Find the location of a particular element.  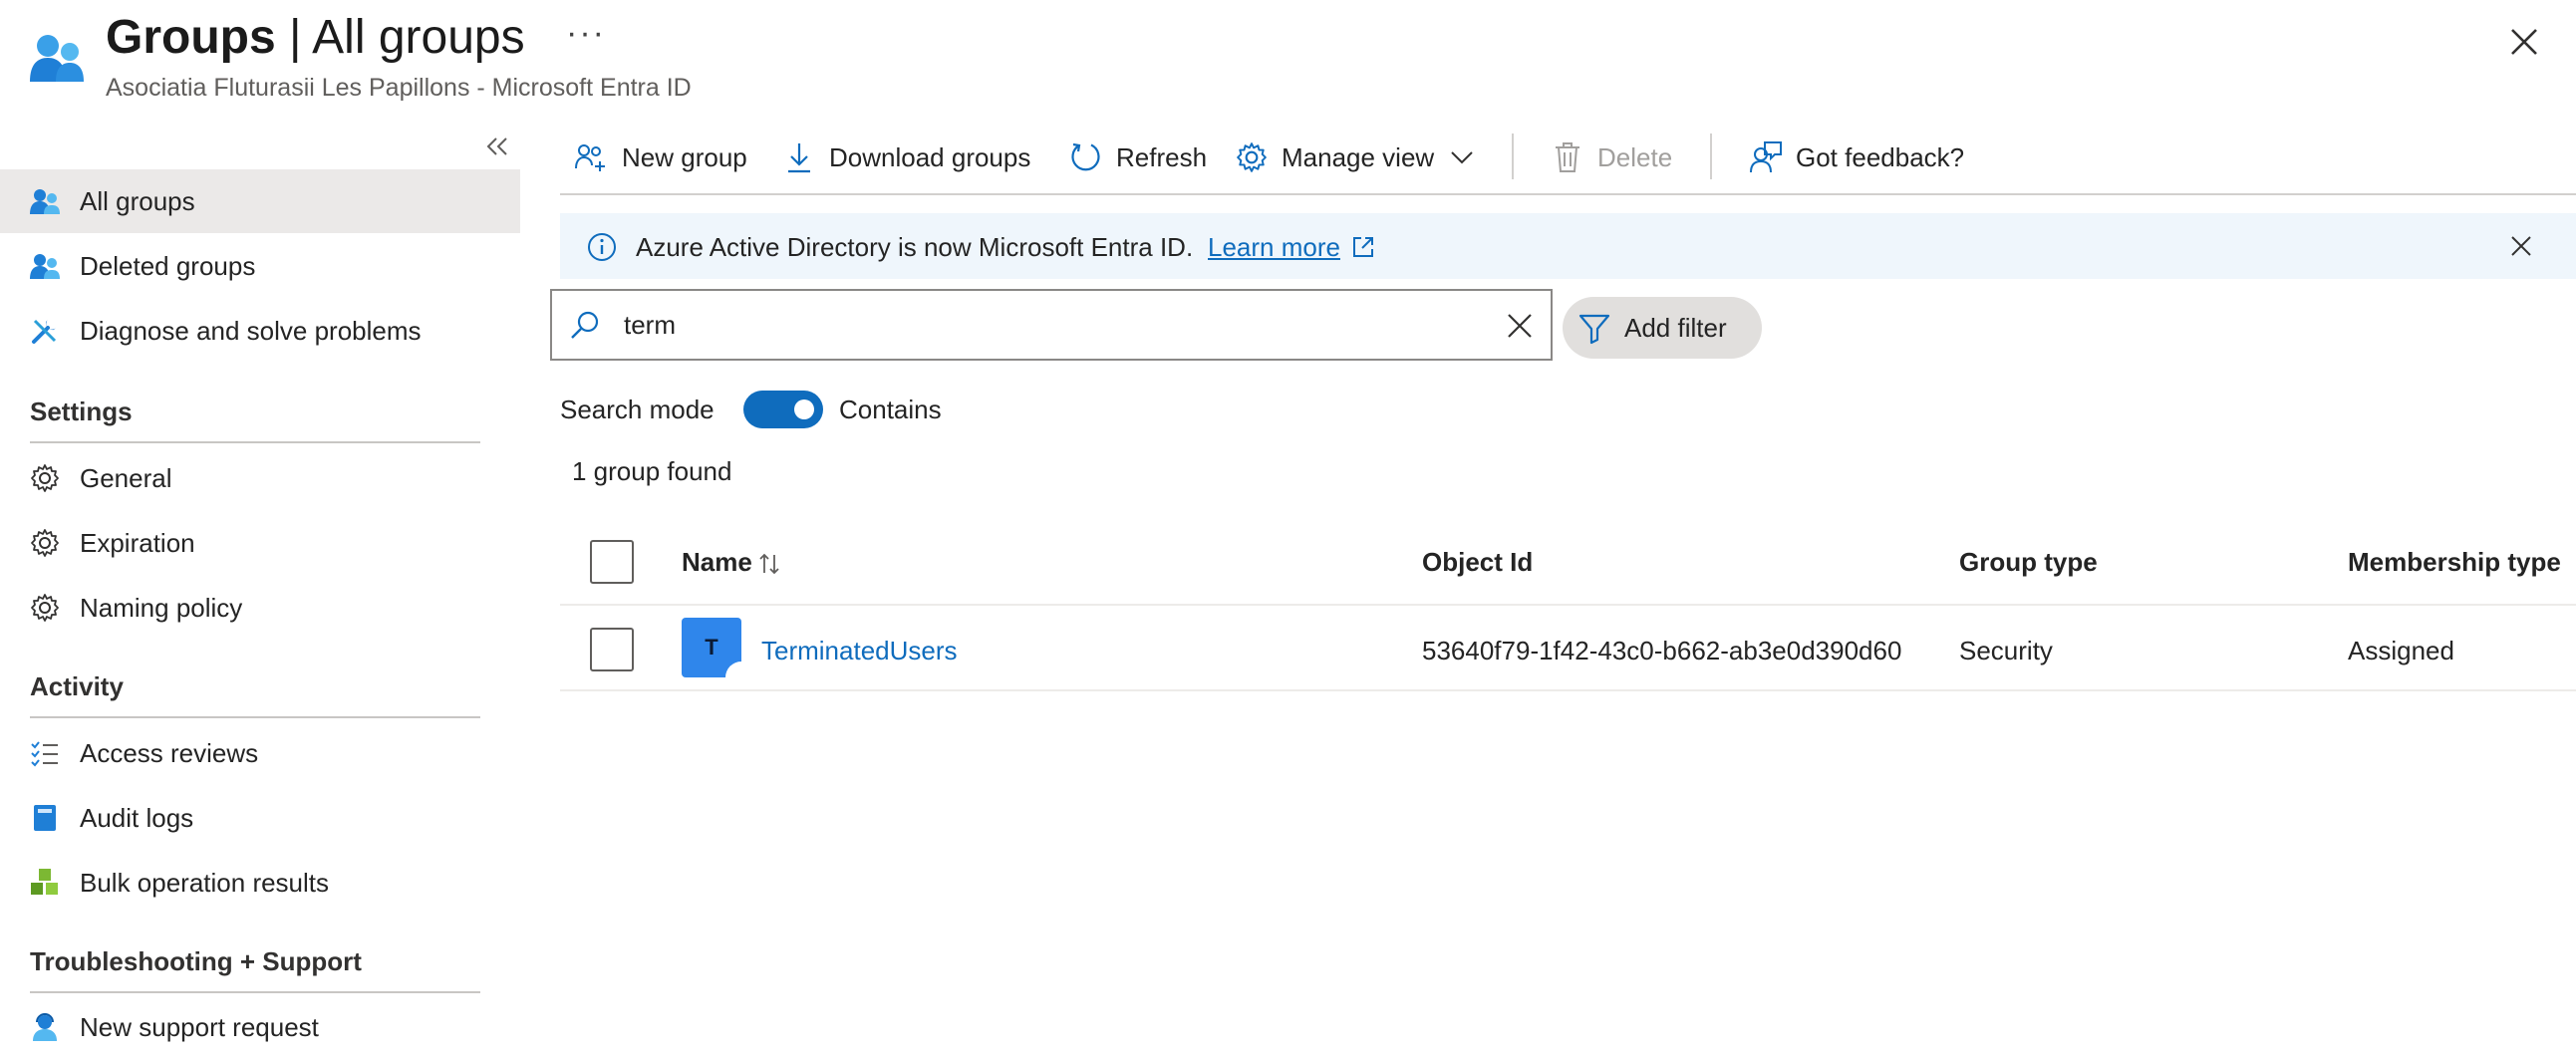

membership-type-cell: Assigned is located at coordinates (2401, 650).